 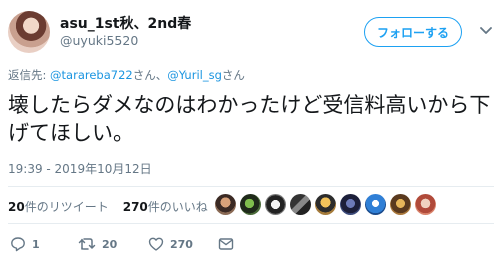 I want to click on heart-icon, so click(x=156, y=244).